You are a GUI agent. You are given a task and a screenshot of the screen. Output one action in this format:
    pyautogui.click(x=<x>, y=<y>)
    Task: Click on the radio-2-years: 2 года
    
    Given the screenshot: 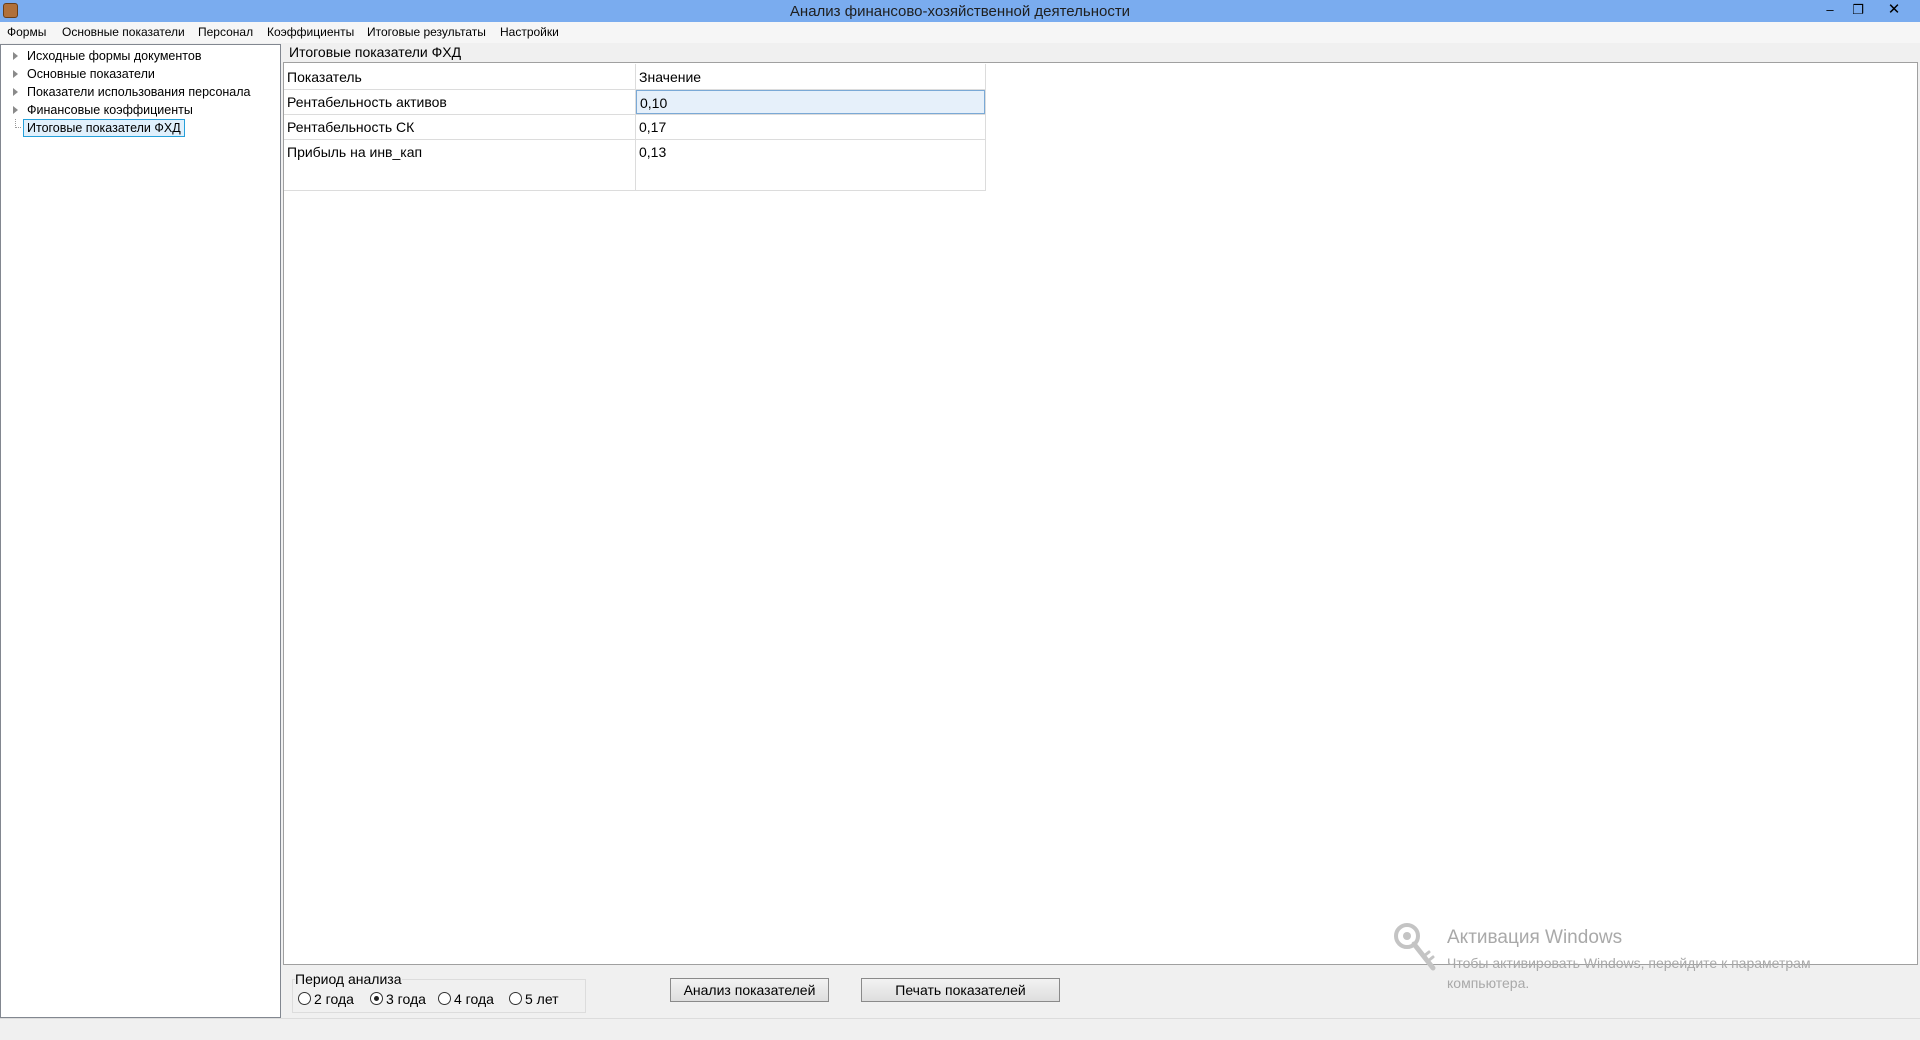 What is the action you would take?
    pyautogui.click(x=331, y=998)
    